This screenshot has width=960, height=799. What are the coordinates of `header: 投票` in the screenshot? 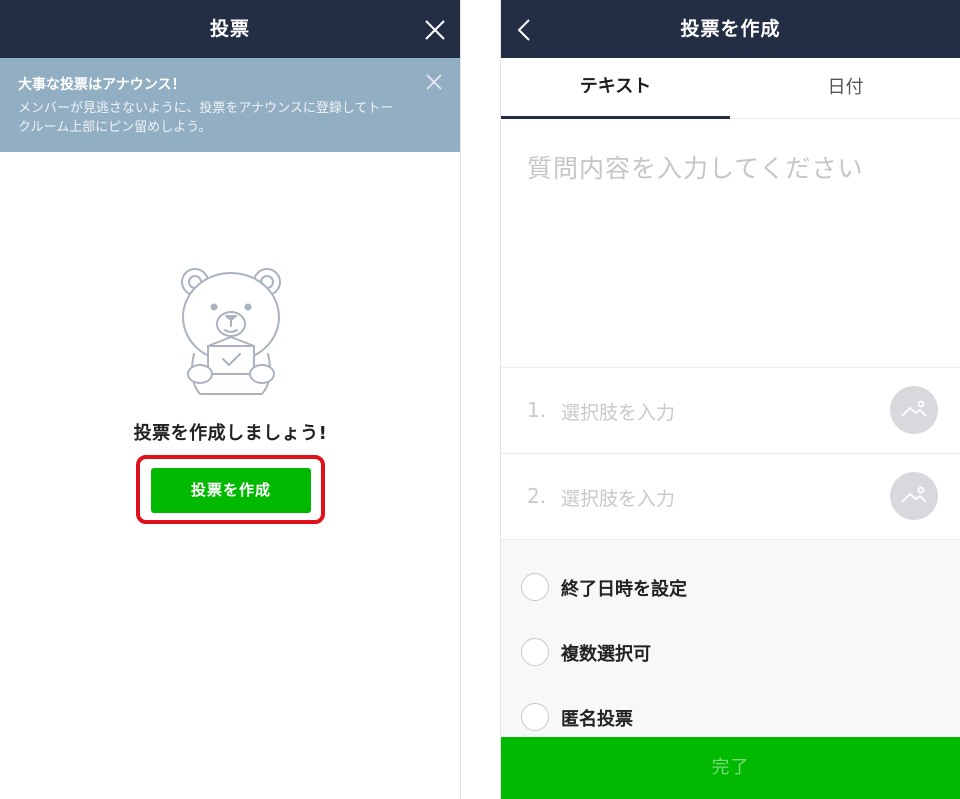 It's located at (230, 29).